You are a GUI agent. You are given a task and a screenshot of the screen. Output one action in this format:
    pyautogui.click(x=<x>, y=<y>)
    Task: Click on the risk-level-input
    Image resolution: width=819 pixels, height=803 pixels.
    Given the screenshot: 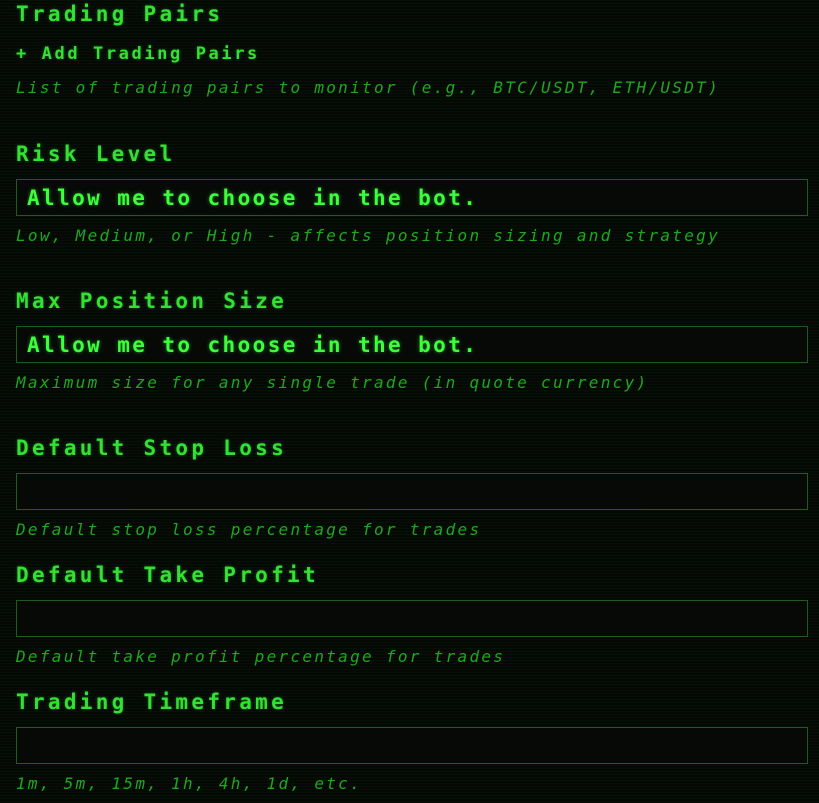 What is the action you would take?
    pyautogui.click(x=412, y=197)
    